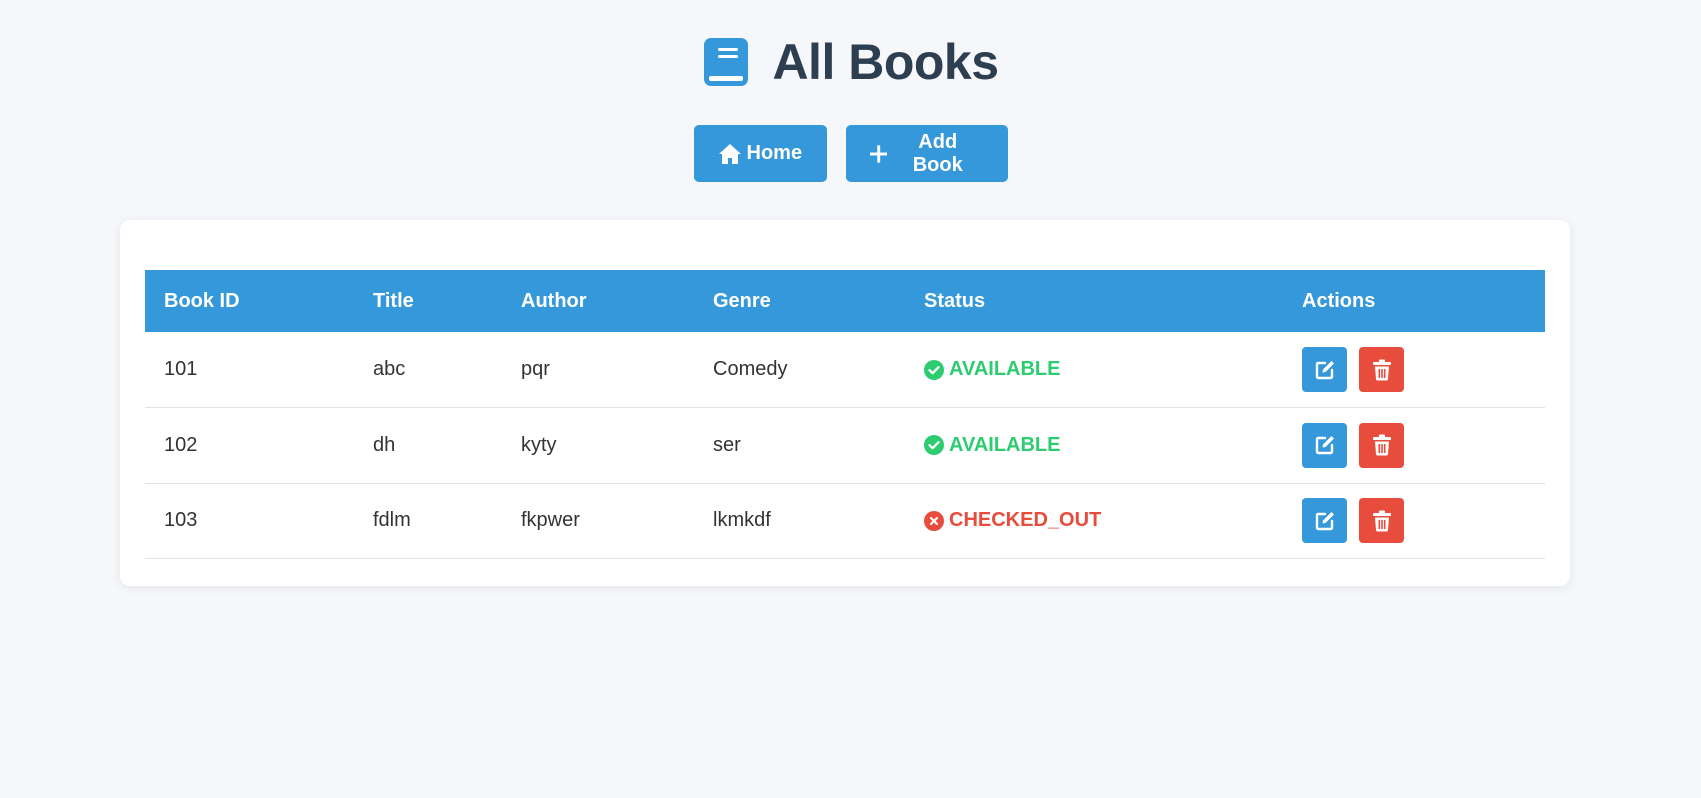 This screenshot has height=798, width=1701. I want to click on column-header-status: Status, so click(955, 300).